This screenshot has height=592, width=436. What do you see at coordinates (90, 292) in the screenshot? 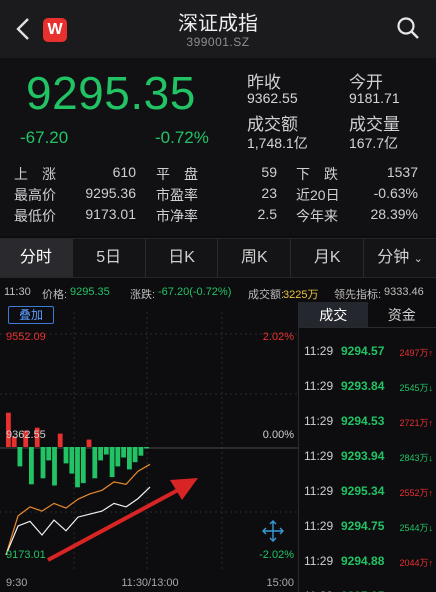
I see `info-price: 9295.35` at bounding box center [90, 292].